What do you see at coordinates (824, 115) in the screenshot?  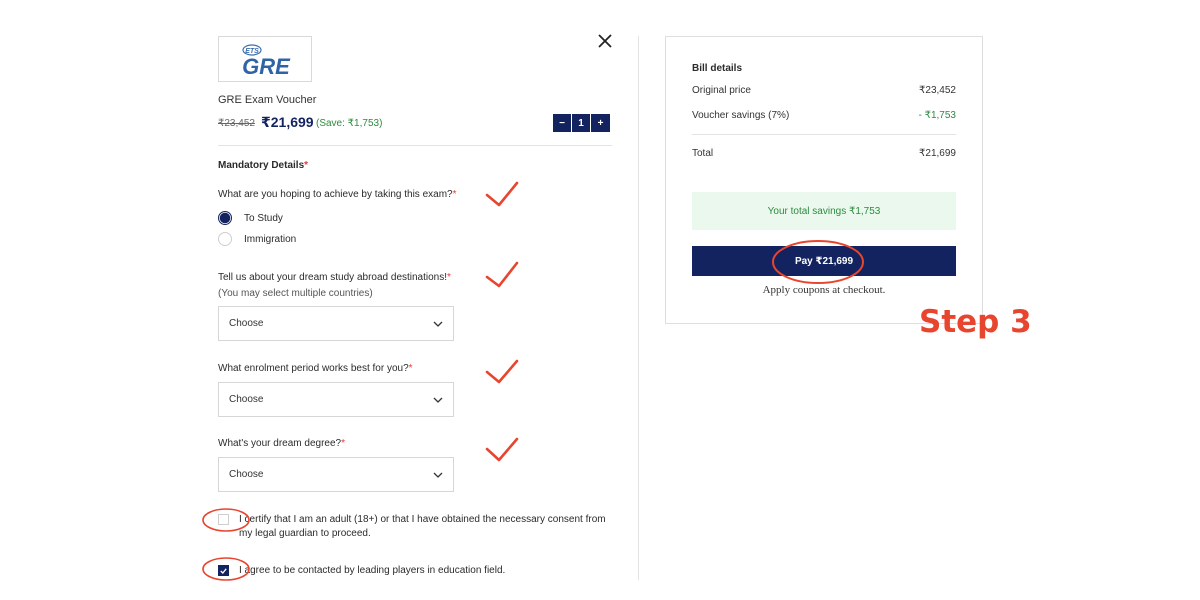 I see `bill-row-savings: Voucher savings (7%) - ₹1,753` at bounding box center [824, 115].